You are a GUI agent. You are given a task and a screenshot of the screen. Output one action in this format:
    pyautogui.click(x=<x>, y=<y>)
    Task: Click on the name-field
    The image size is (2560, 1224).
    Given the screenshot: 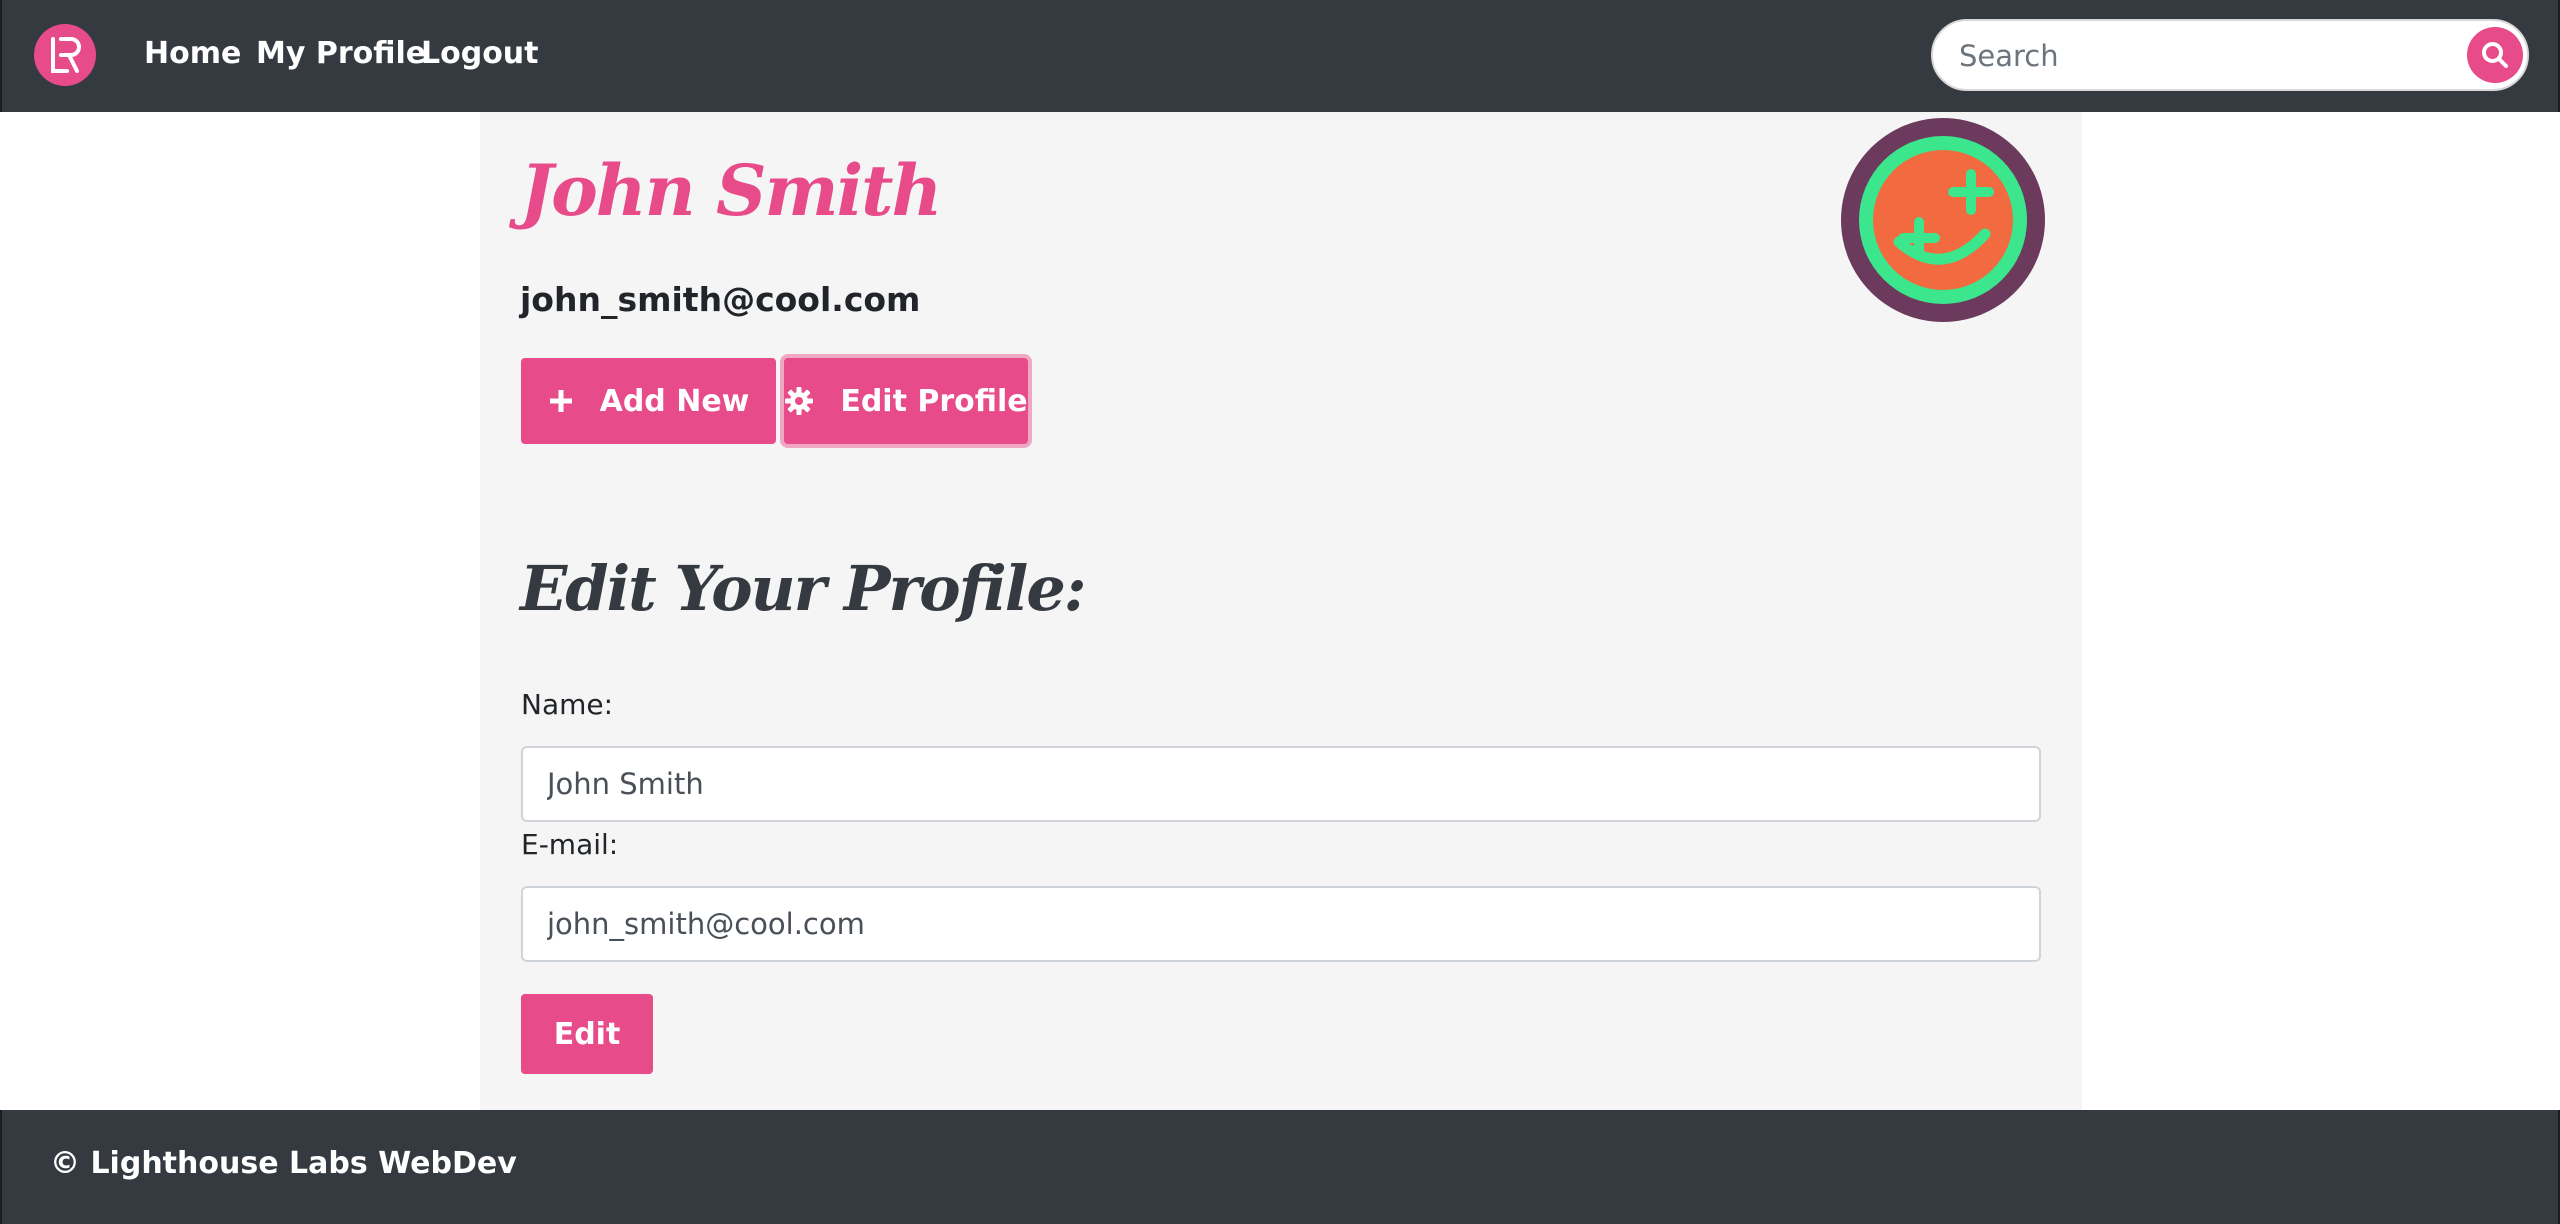 What is the action you would take?
    pyautogui.click(x=1281, y=784)
    